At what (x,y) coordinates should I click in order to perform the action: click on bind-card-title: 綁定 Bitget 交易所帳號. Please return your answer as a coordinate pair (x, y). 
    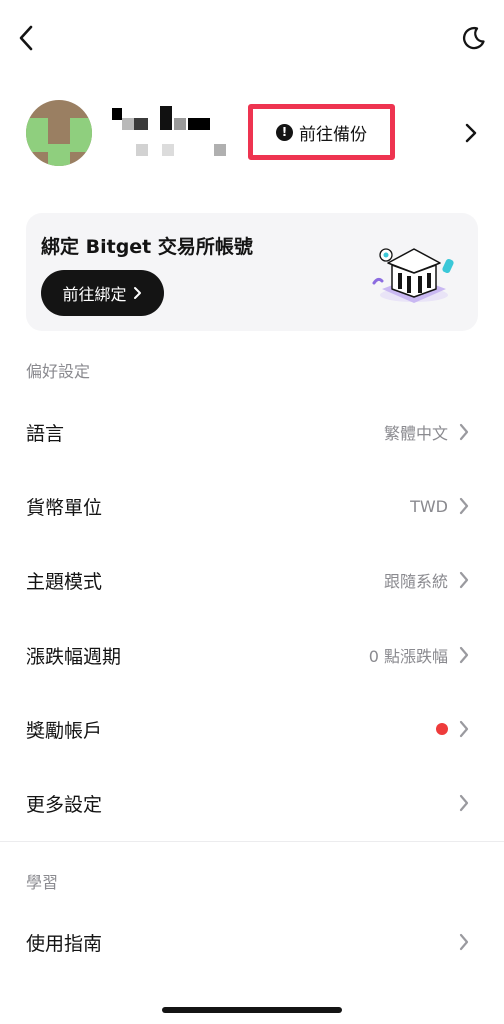
    Looking at the image, I should click on (147, 247).